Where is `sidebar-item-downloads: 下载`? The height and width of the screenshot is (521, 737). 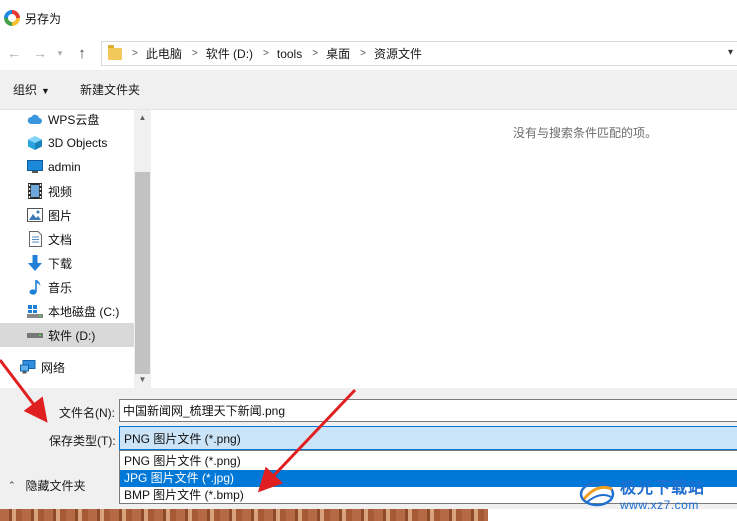
sidebar-item-downloads: 下载 is located at coordinates (67, 263).